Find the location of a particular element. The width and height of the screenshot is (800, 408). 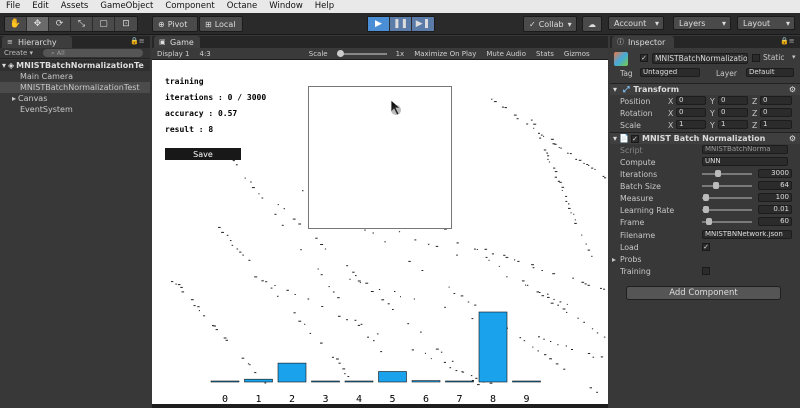

slider-value-field: 3000 is located at coordinates (775, 173).